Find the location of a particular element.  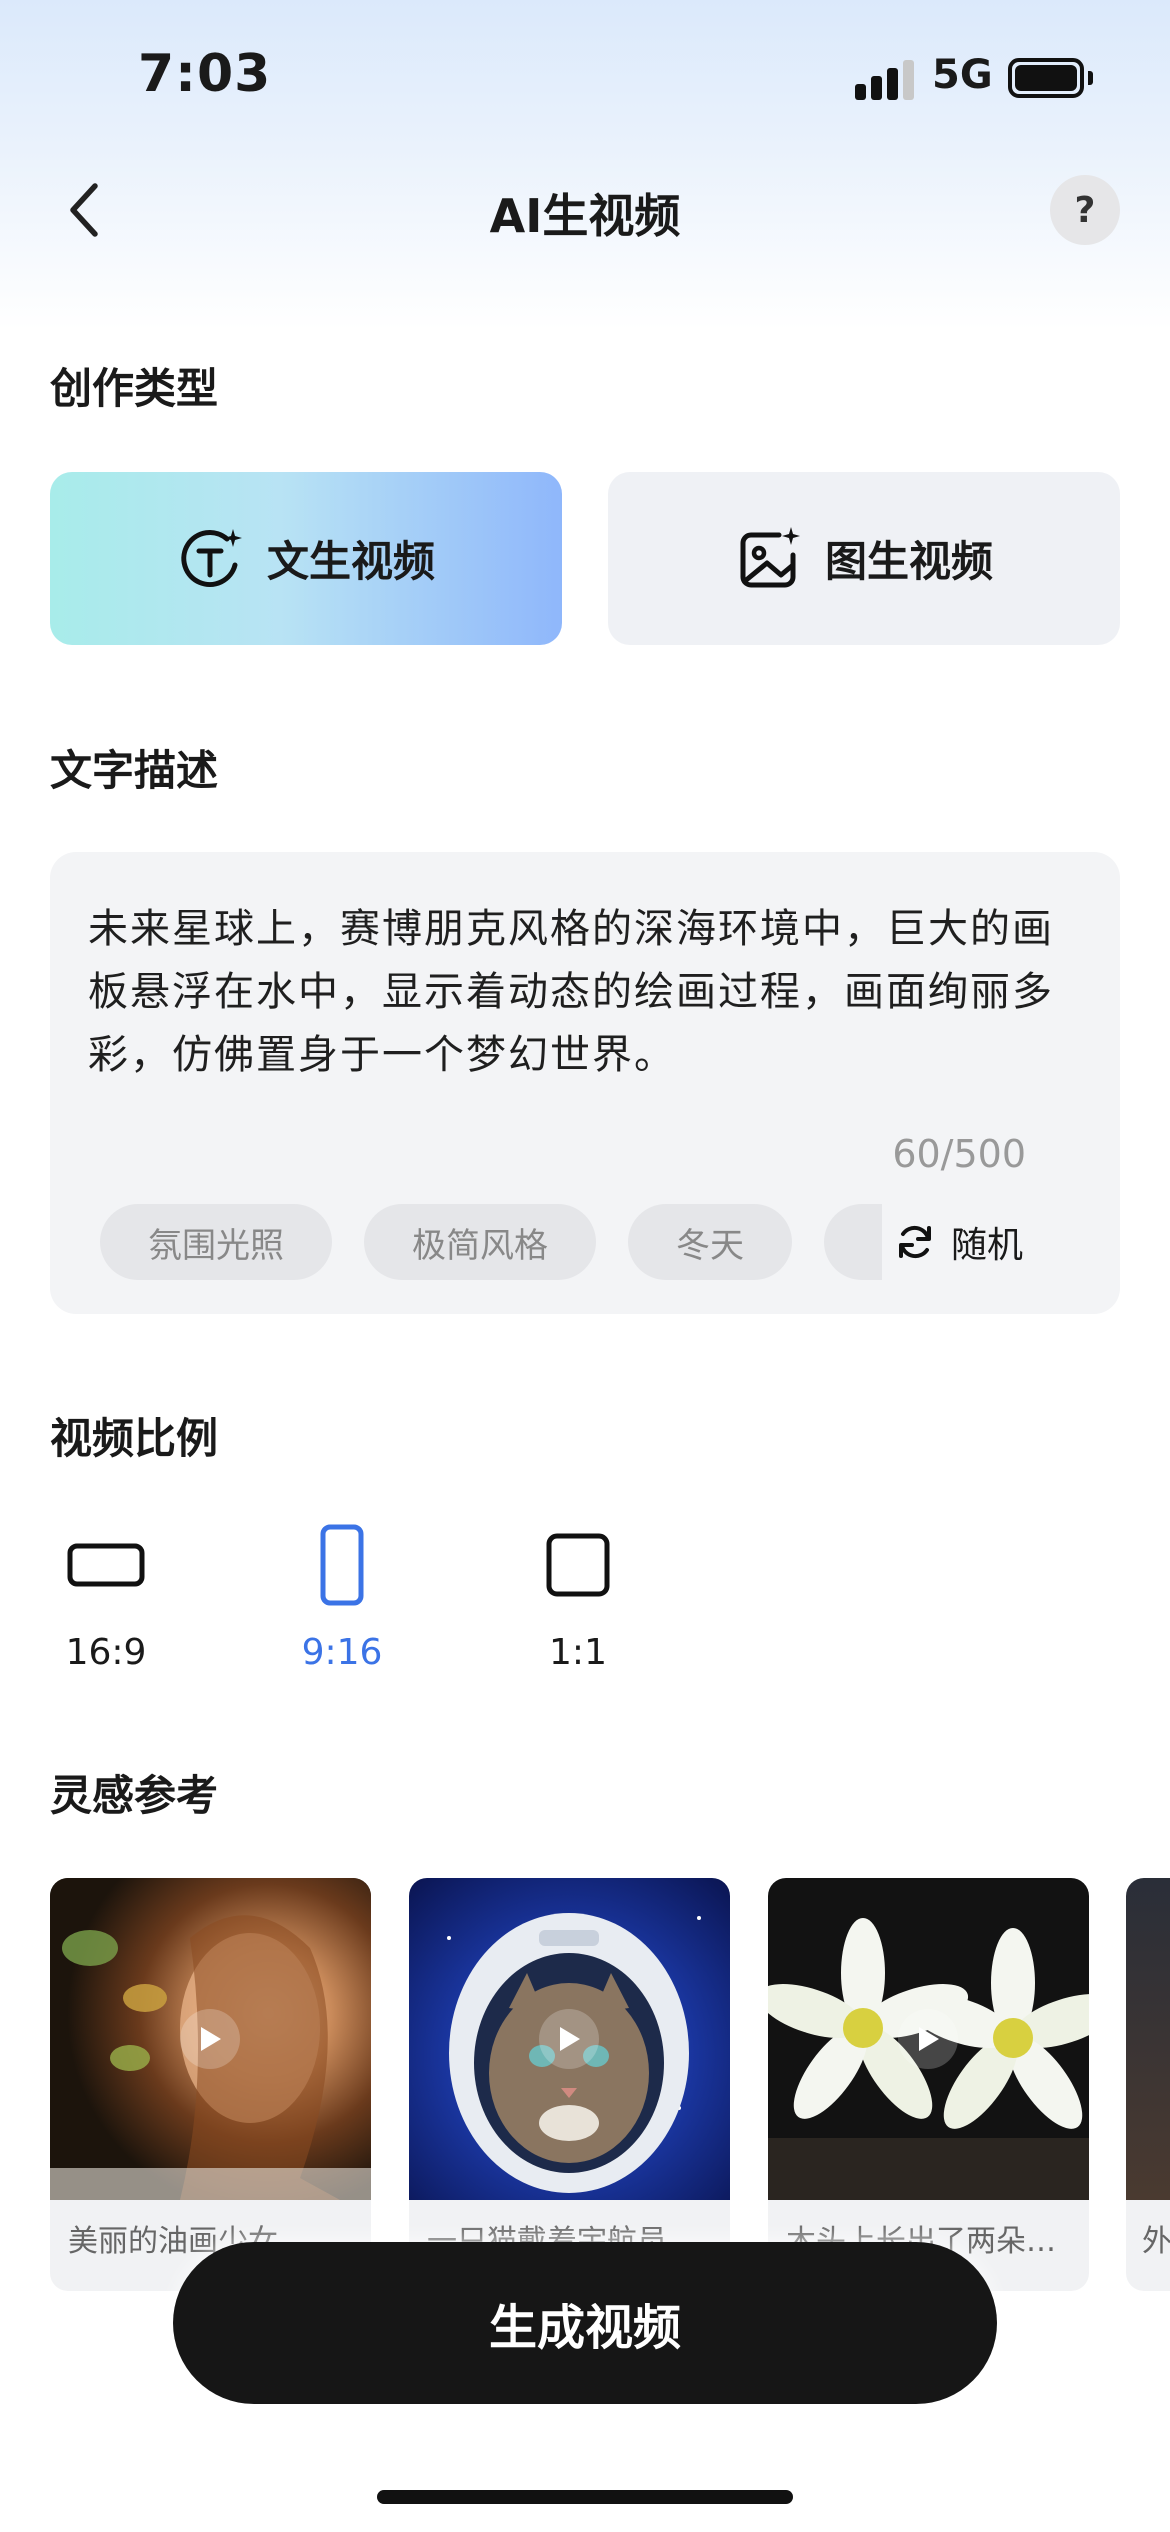

style-tags-row: 氛围光照 极简风格 冬天 is located at coordinates (491, 1242).